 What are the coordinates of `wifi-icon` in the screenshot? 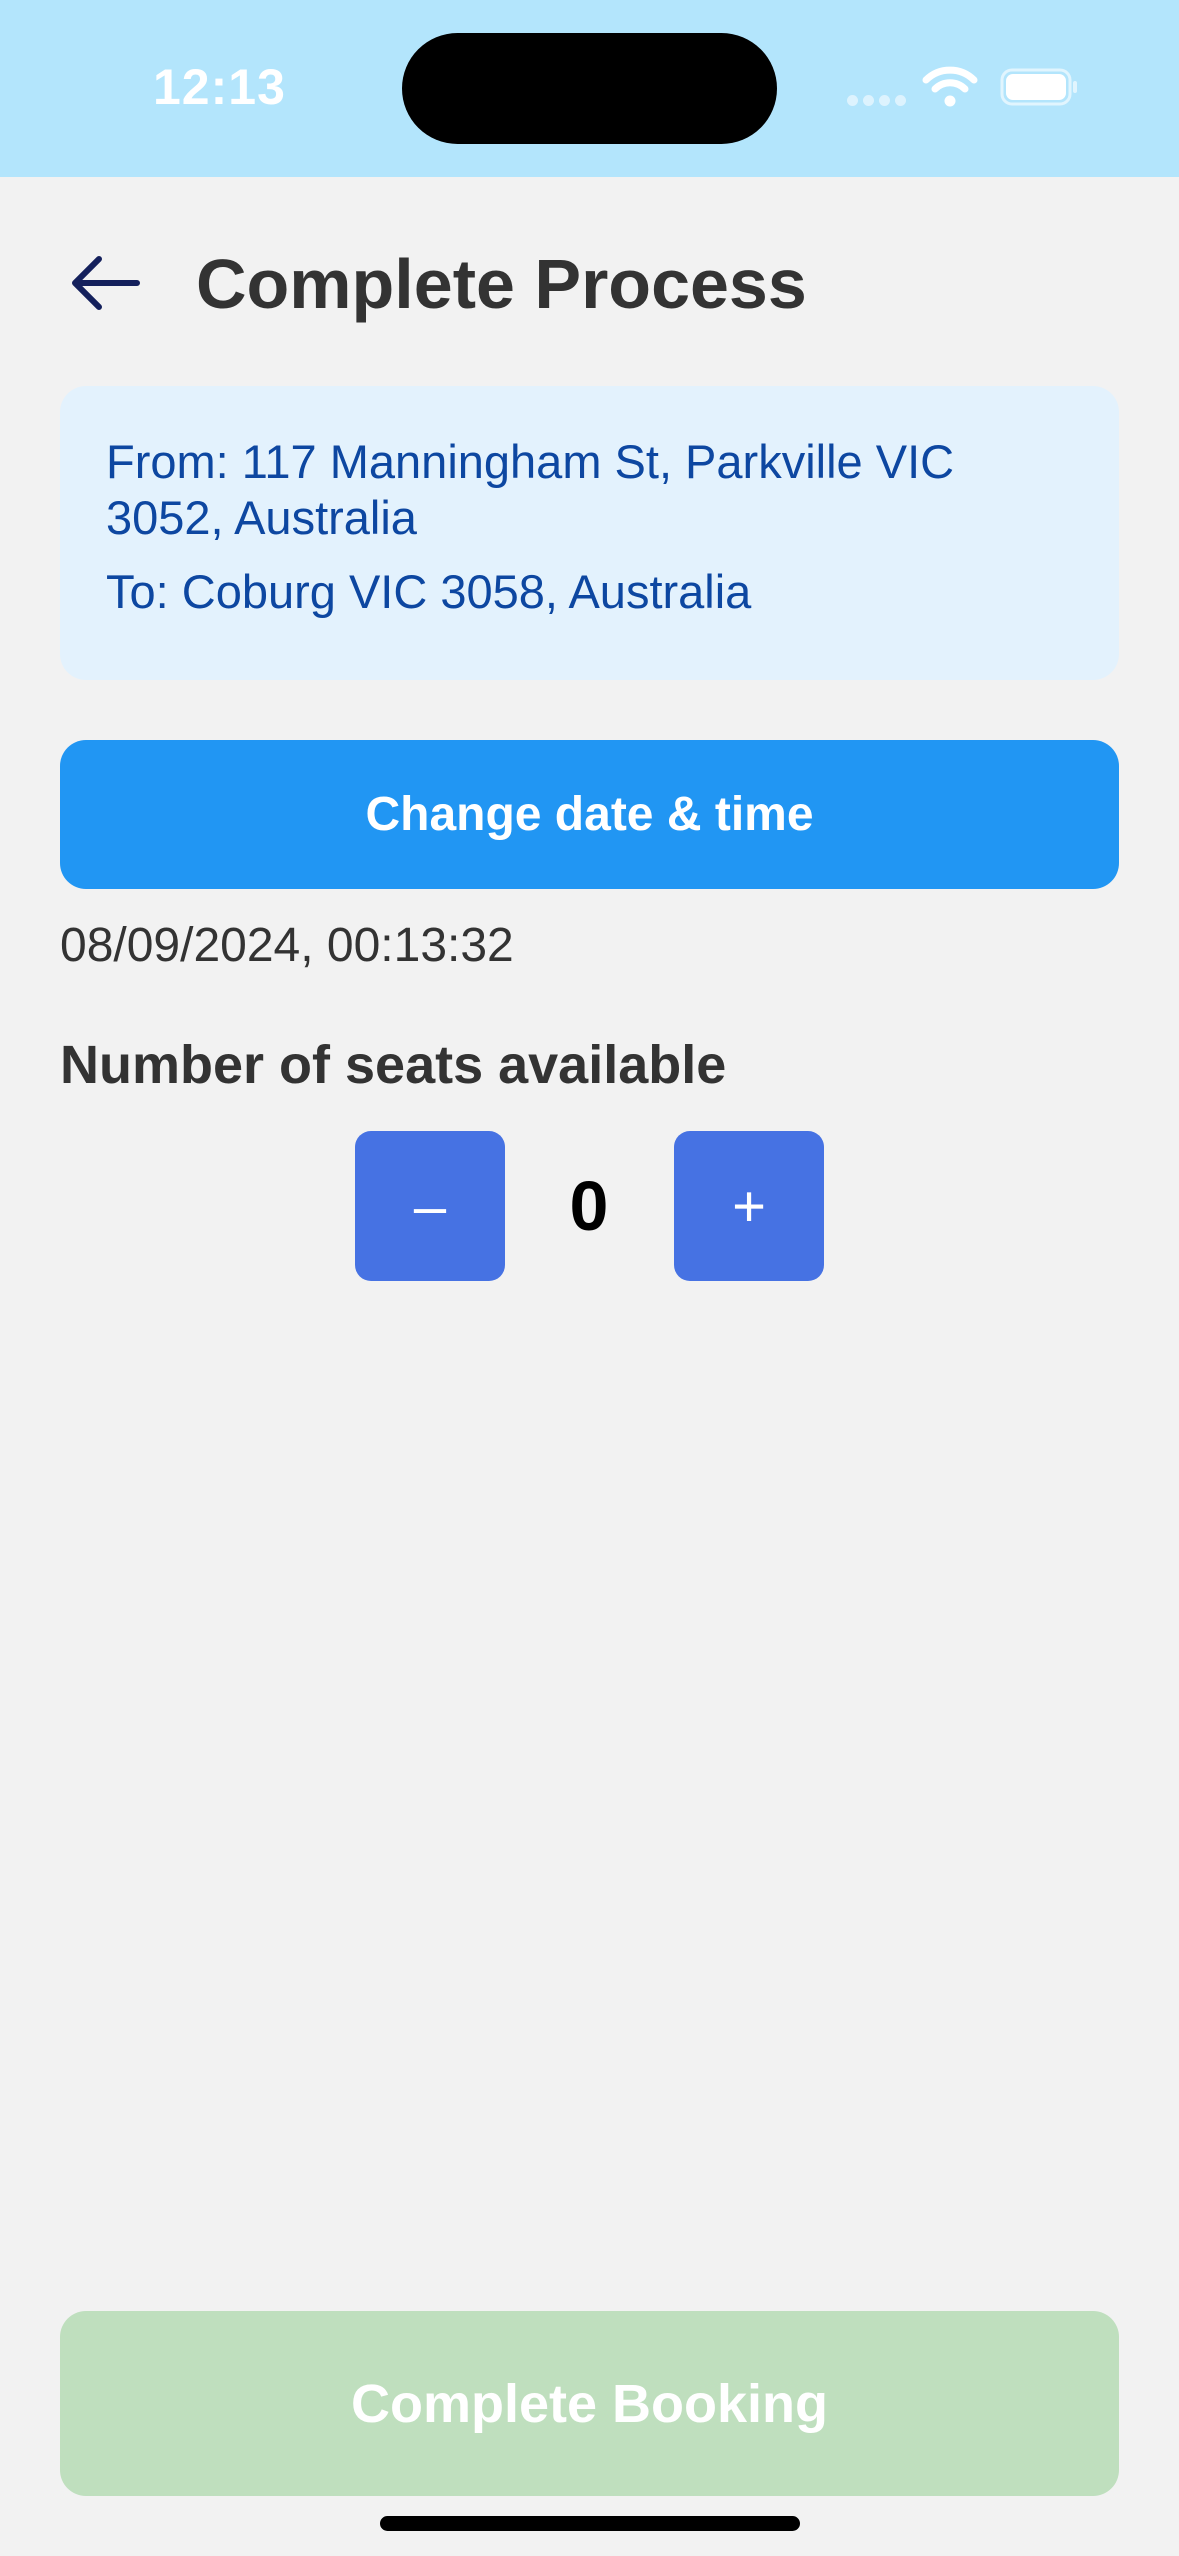 It's located at (950, 86).